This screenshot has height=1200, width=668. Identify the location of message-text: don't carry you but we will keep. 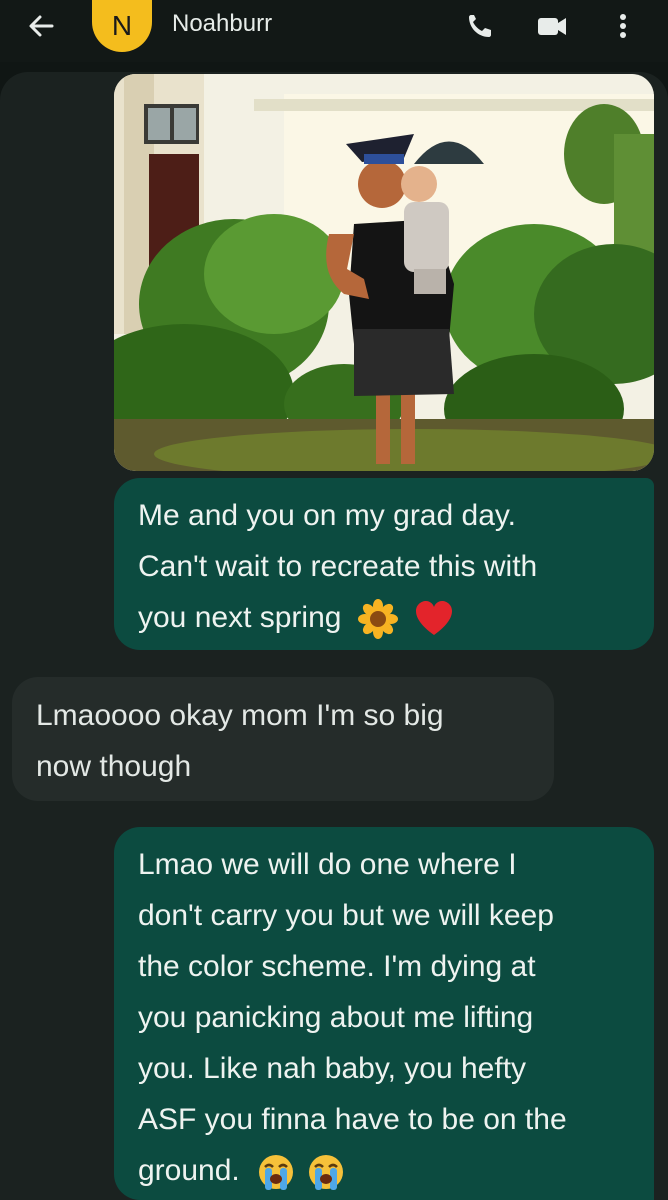
(346, 915).